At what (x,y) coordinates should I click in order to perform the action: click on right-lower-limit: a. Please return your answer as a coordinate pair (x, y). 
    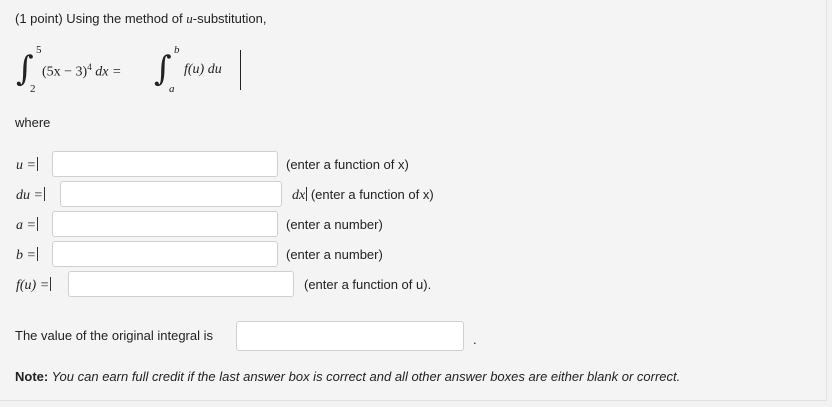
    Looking at the image, I should click on (172, 89).